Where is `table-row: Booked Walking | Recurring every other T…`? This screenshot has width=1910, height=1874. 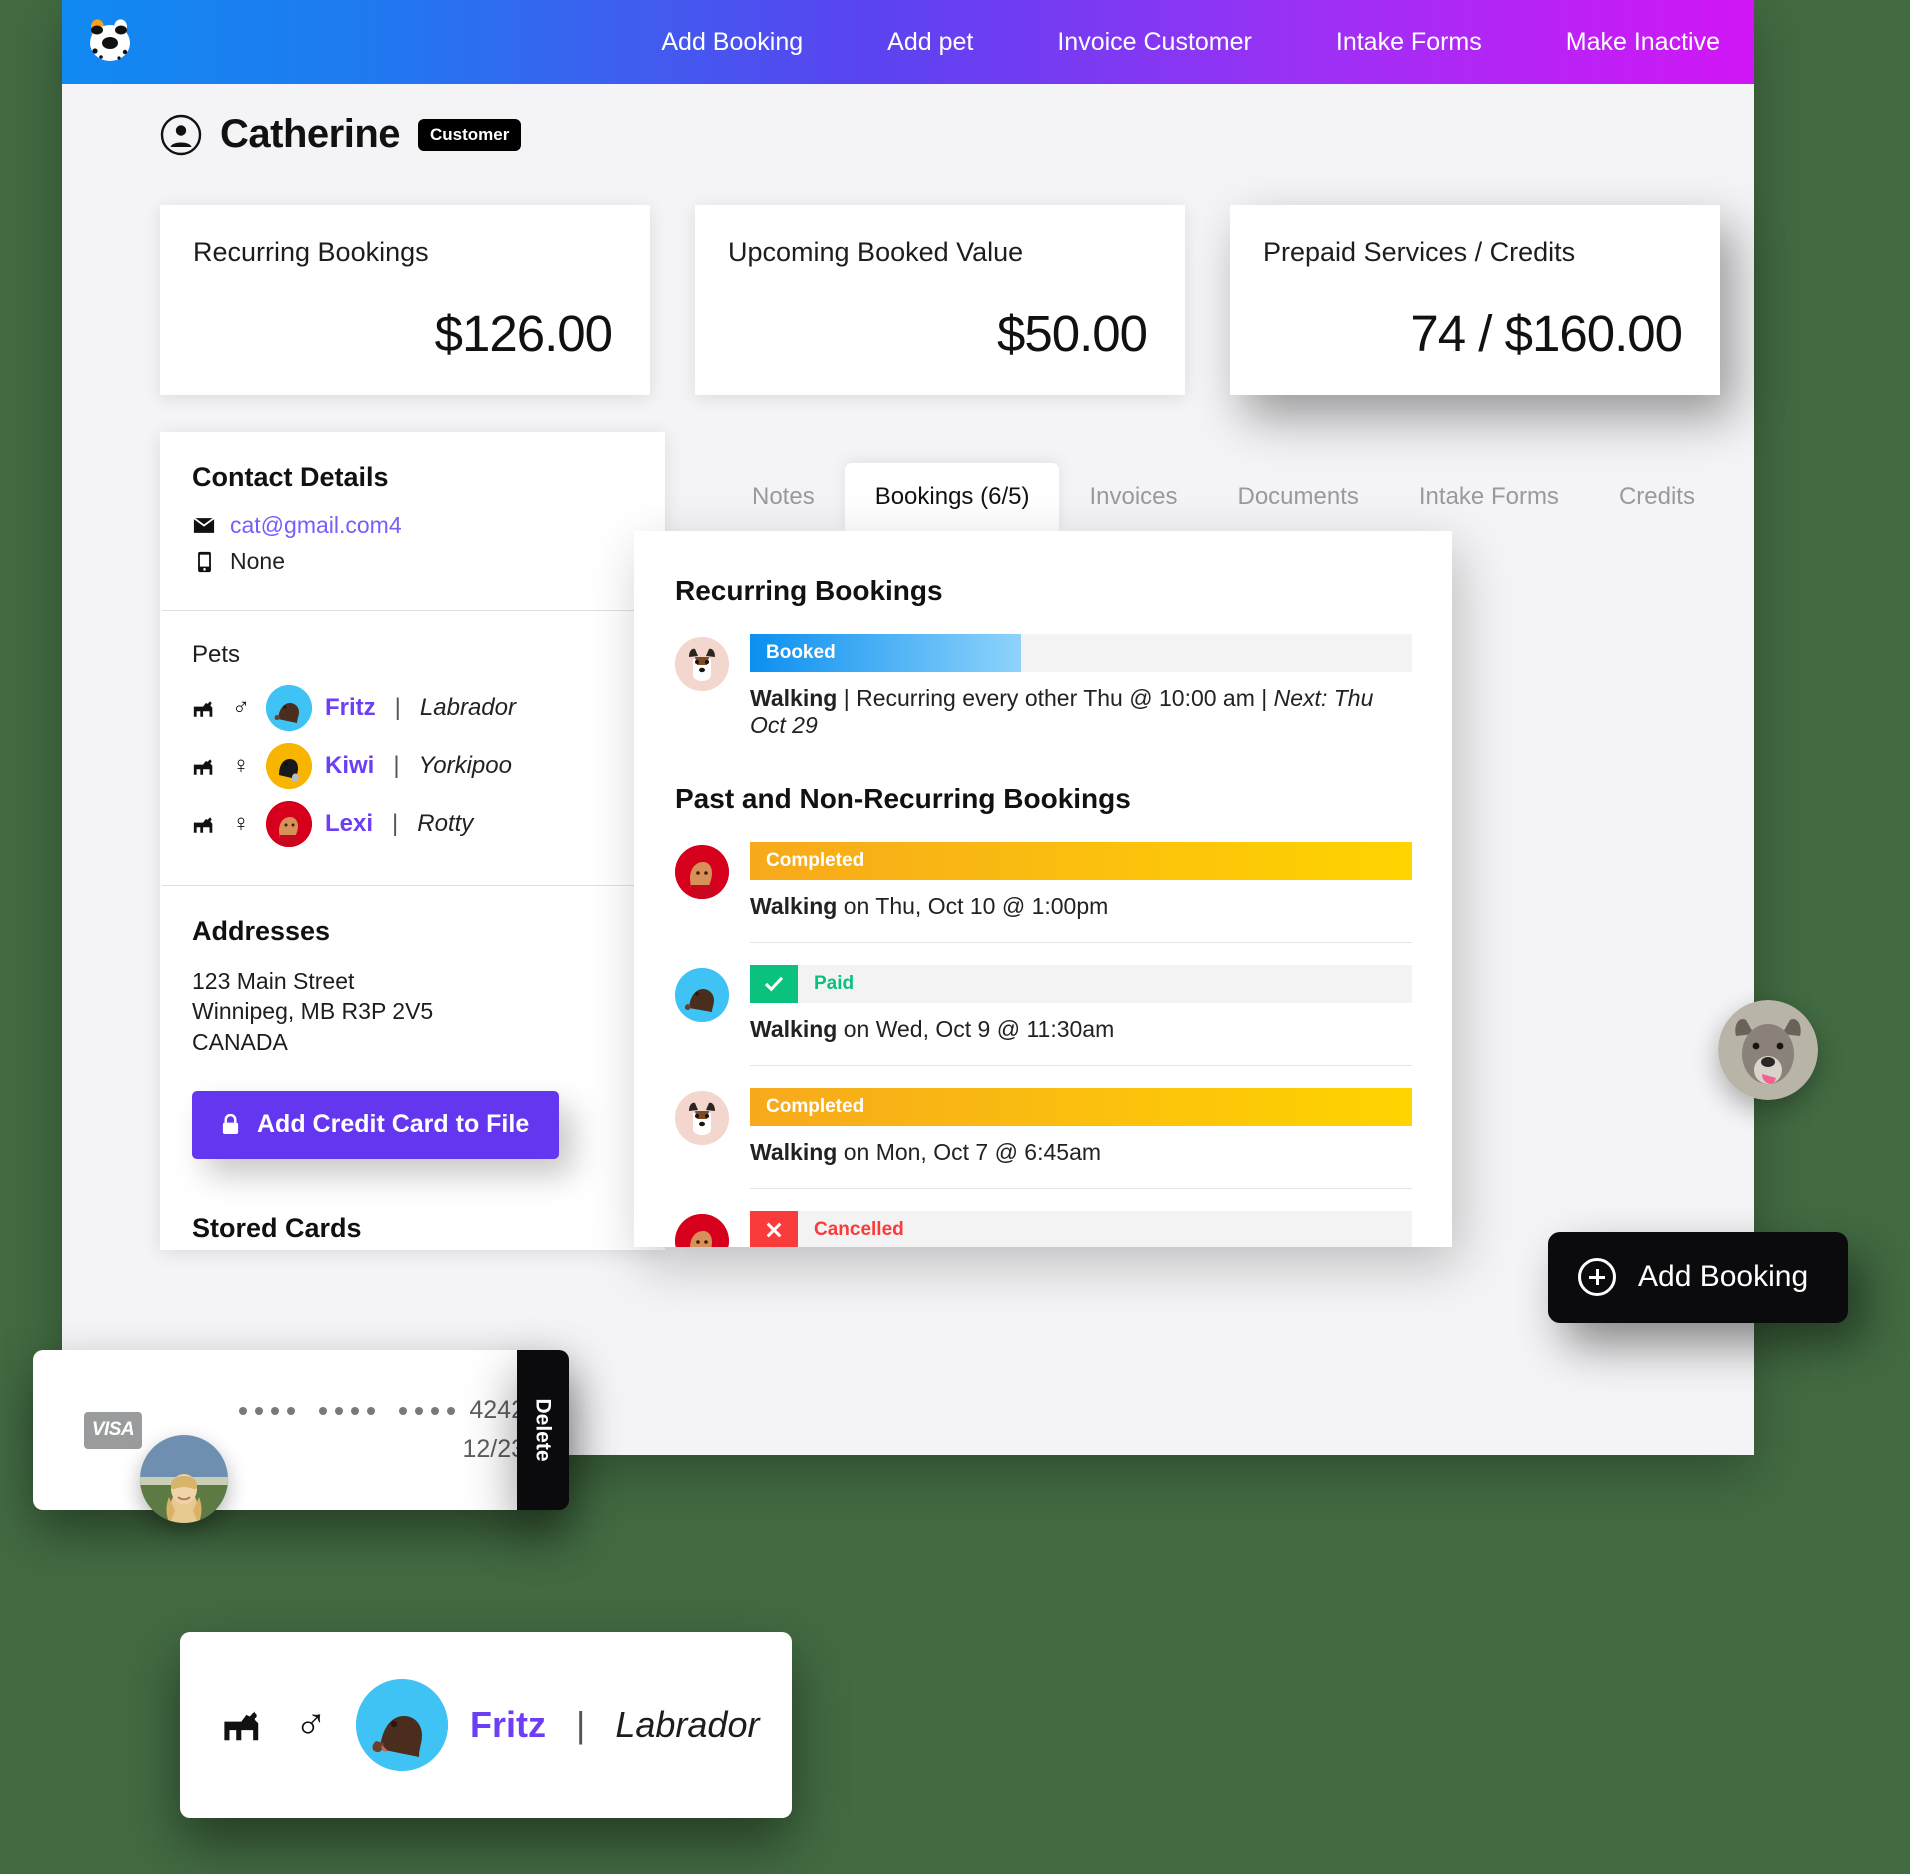 table-row: Booked Walking | Recurring every other T… is located at coordinates (1043, 686).